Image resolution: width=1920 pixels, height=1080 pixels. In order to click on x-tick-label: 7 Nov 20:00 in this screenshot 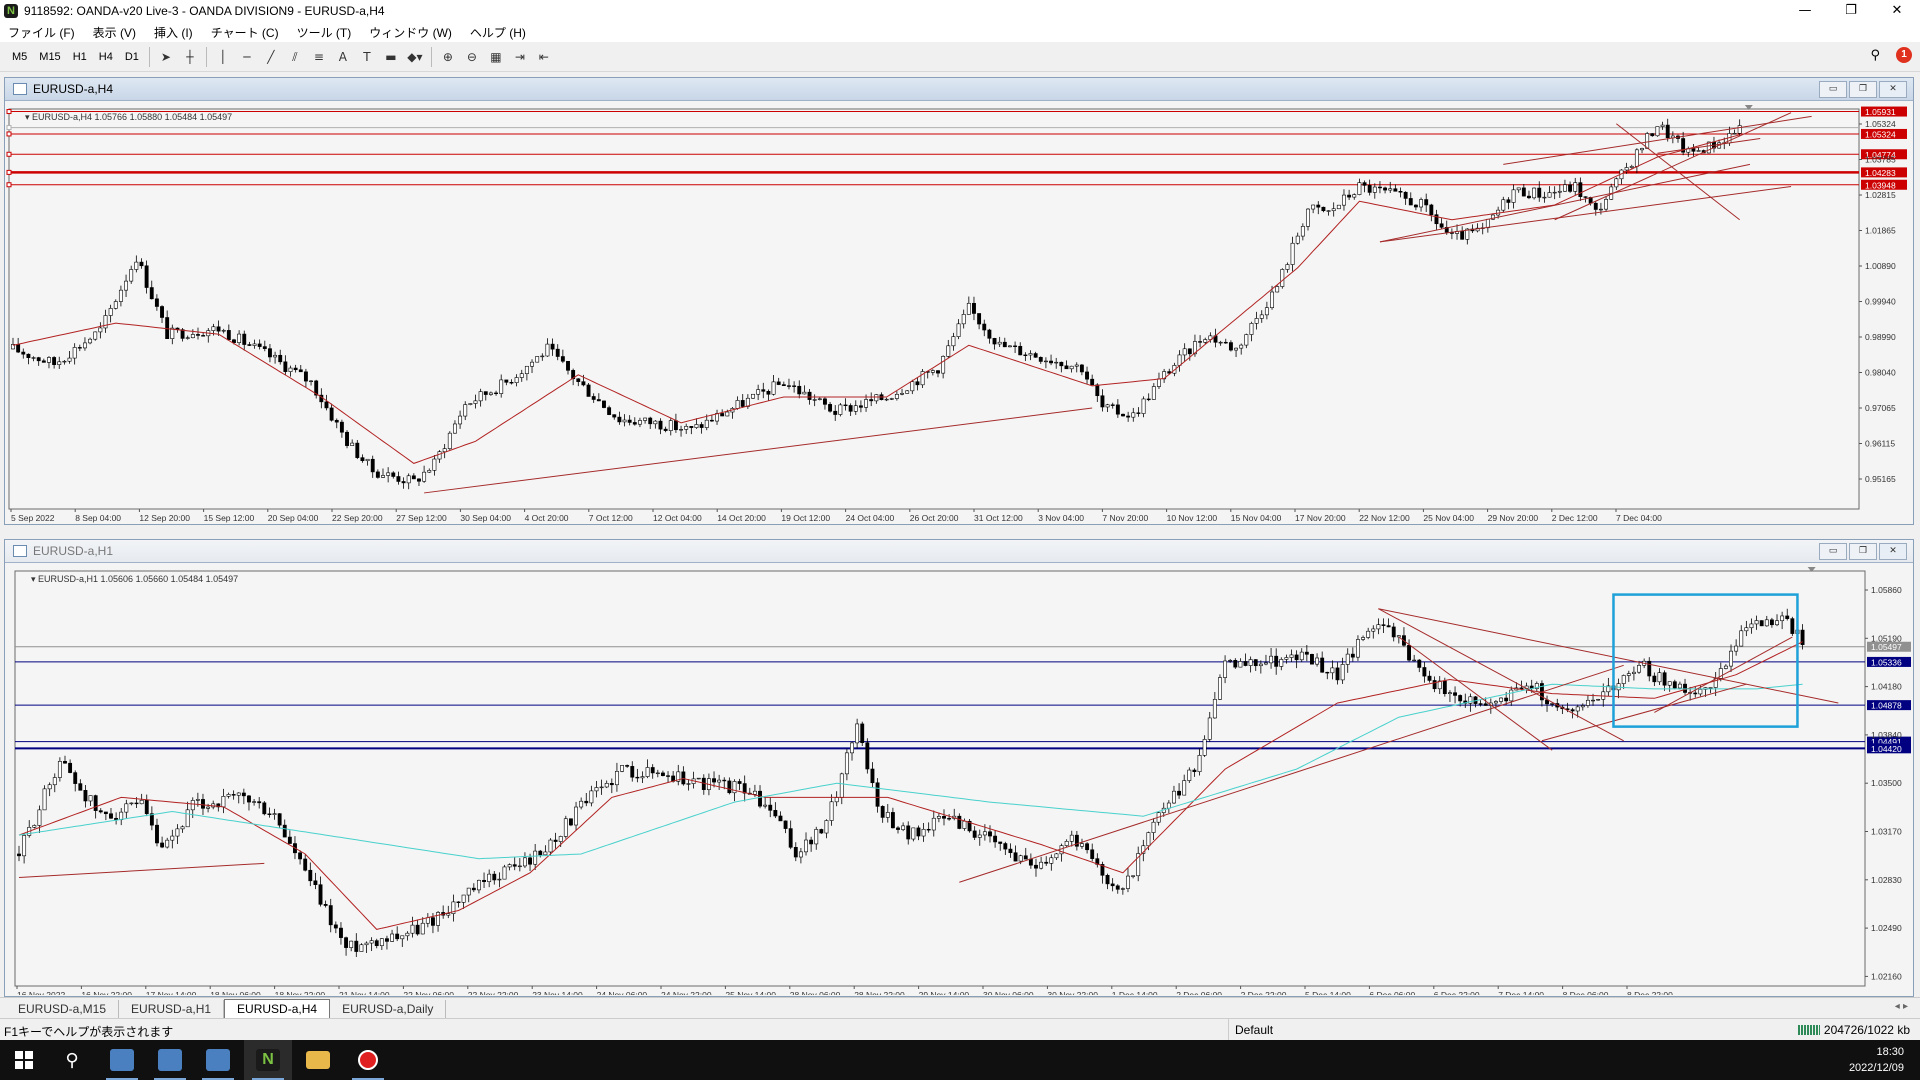, I will do `click(1125, 518)`.